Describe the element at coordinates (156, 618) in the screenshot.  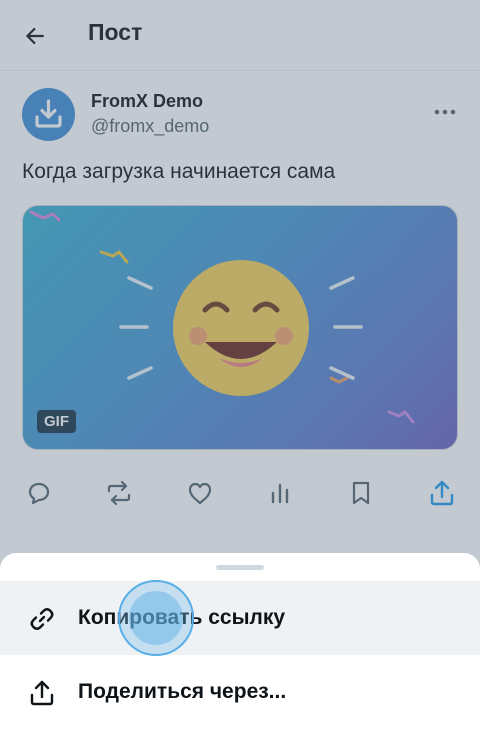
I see `touch-indicator` at that location.